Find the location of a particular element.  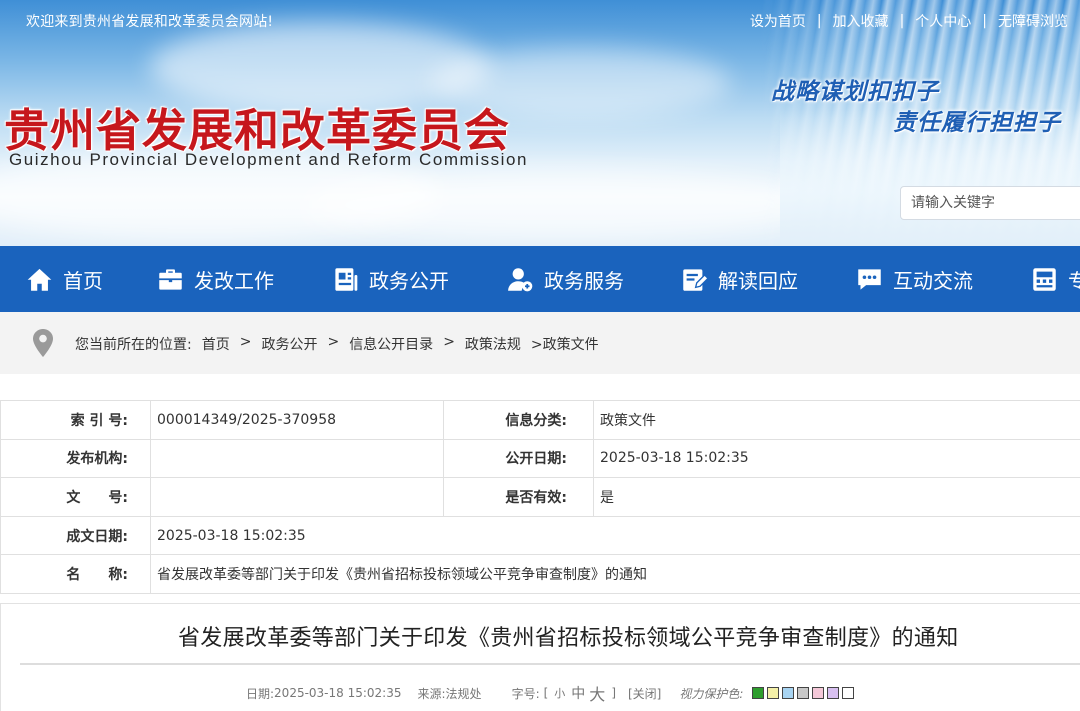

table-row: 名 称: 省发展改革委等部门关于印发《贵州省招标投标领域公平竞争审查制度》的通知 is located at coordinates (540, 574).